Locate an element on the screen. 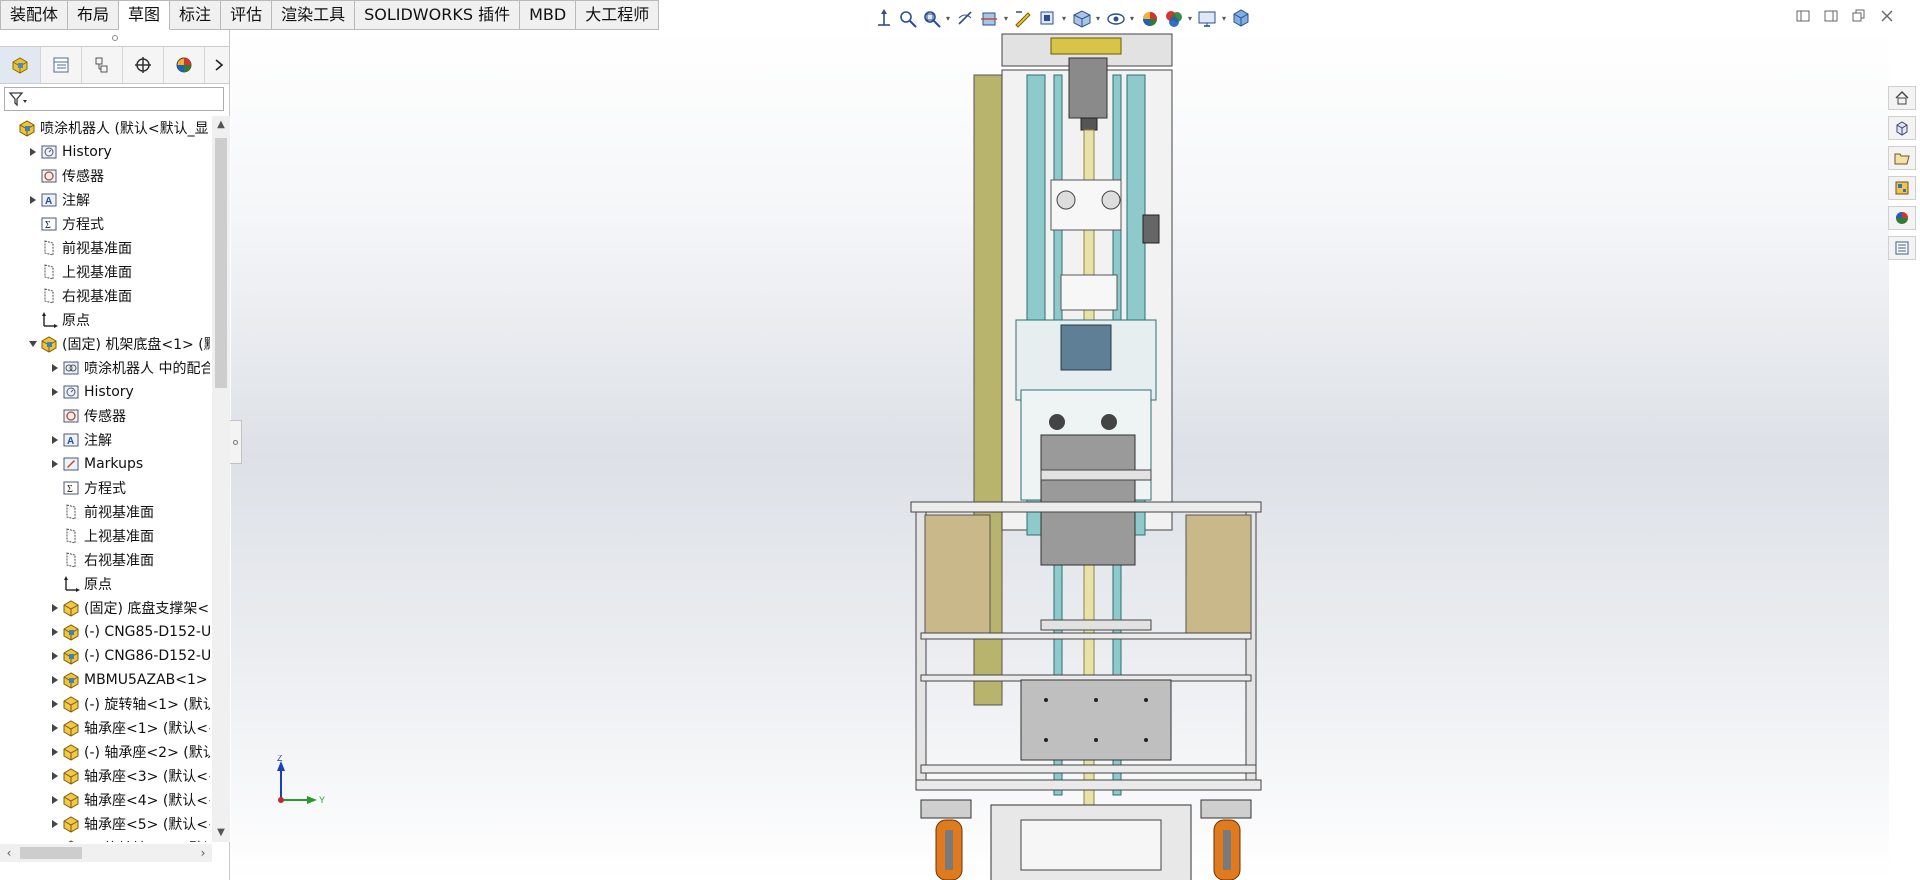  tab-6: SOLIDWORKS 插件 is located at coordinates (438, 15).